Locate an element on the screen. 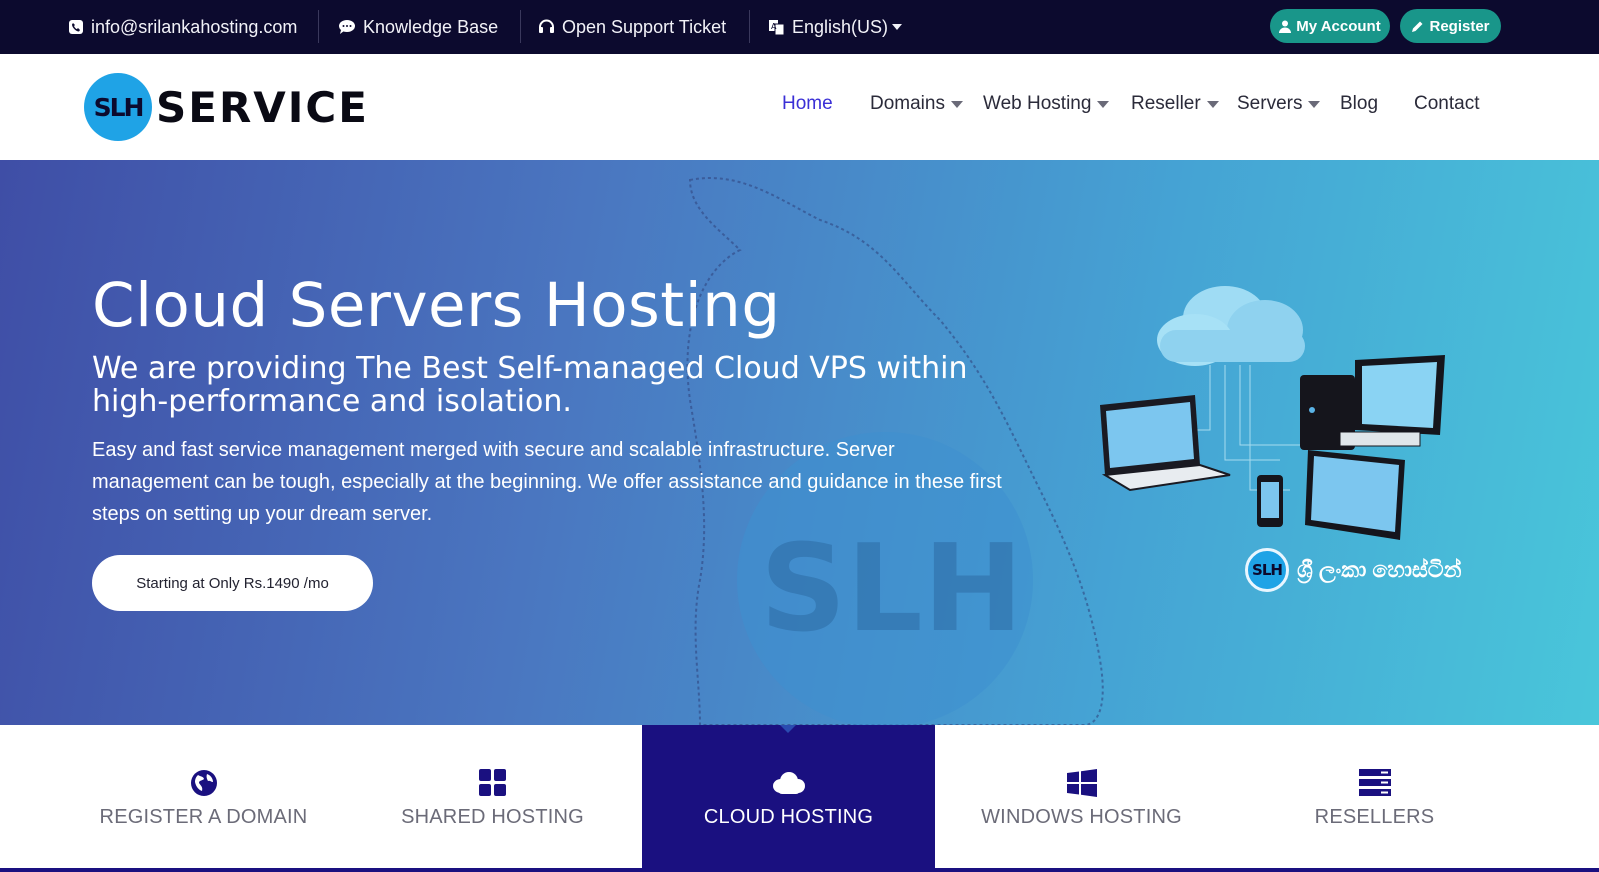 Image resolution: width=1599 pixels, height=872 pixels. logo-mark-text: SLH is located at coordinates (119, 107).